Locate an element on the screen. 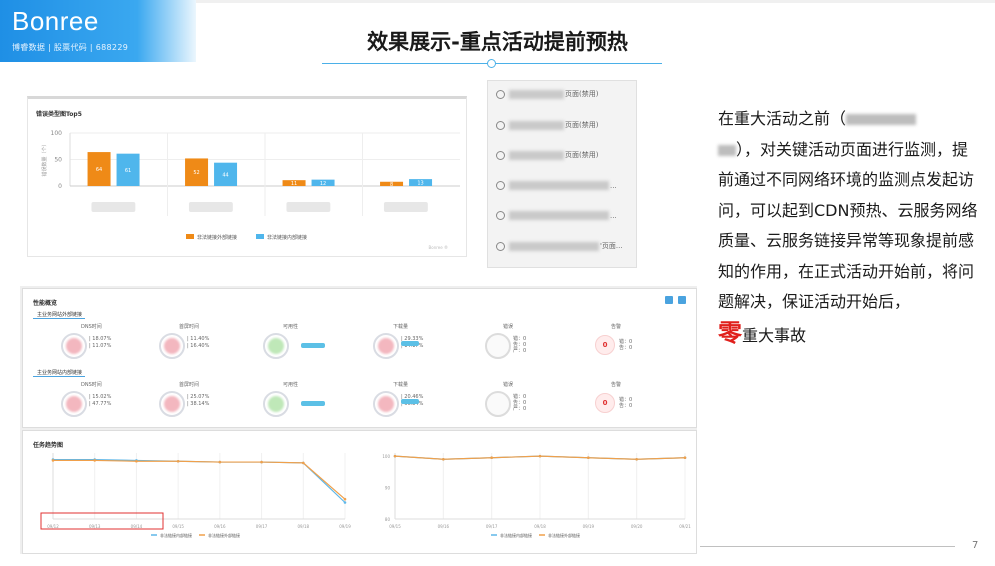 This screenshot has width=995, height=566. export-icon is located at coordinates (669, 300).